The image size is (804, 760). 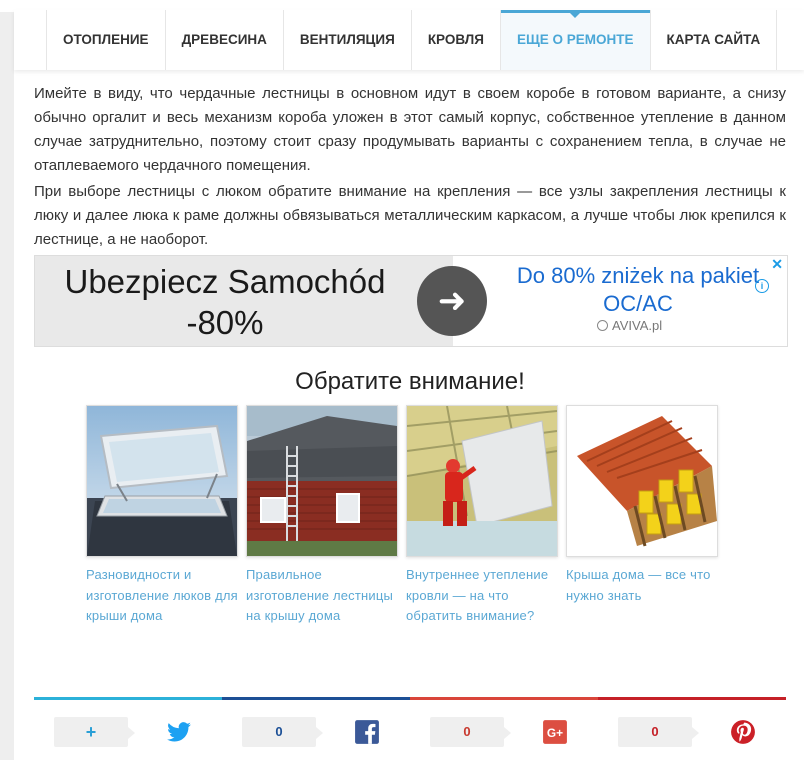 I want to click on nav-item-heating: ОТОПЛЕНИЕ, so click(x=105, y=40).